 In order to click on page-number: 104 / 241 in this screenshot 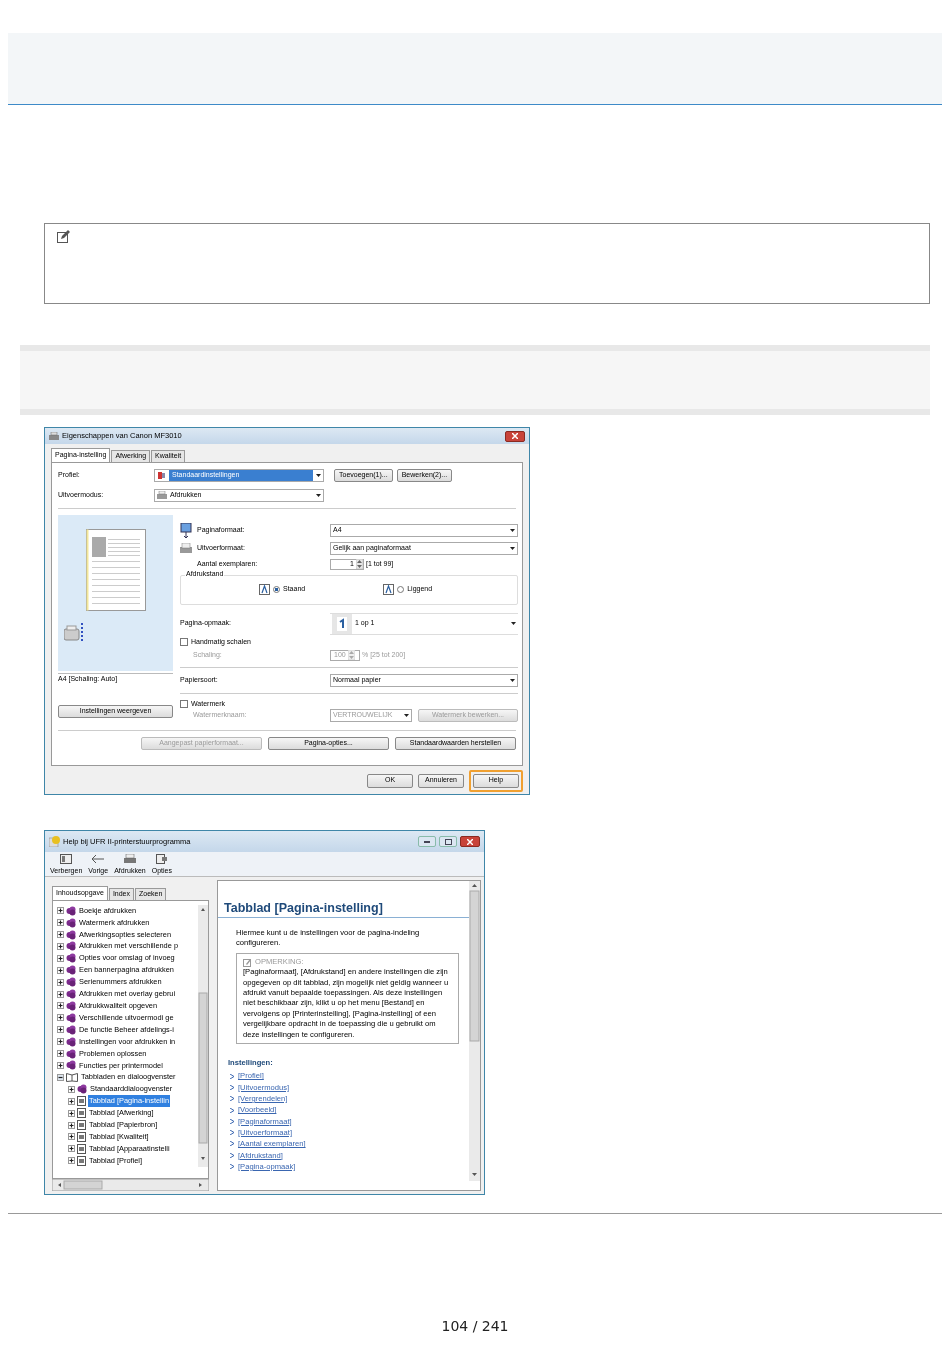, I will do `click(475, 1326)`.